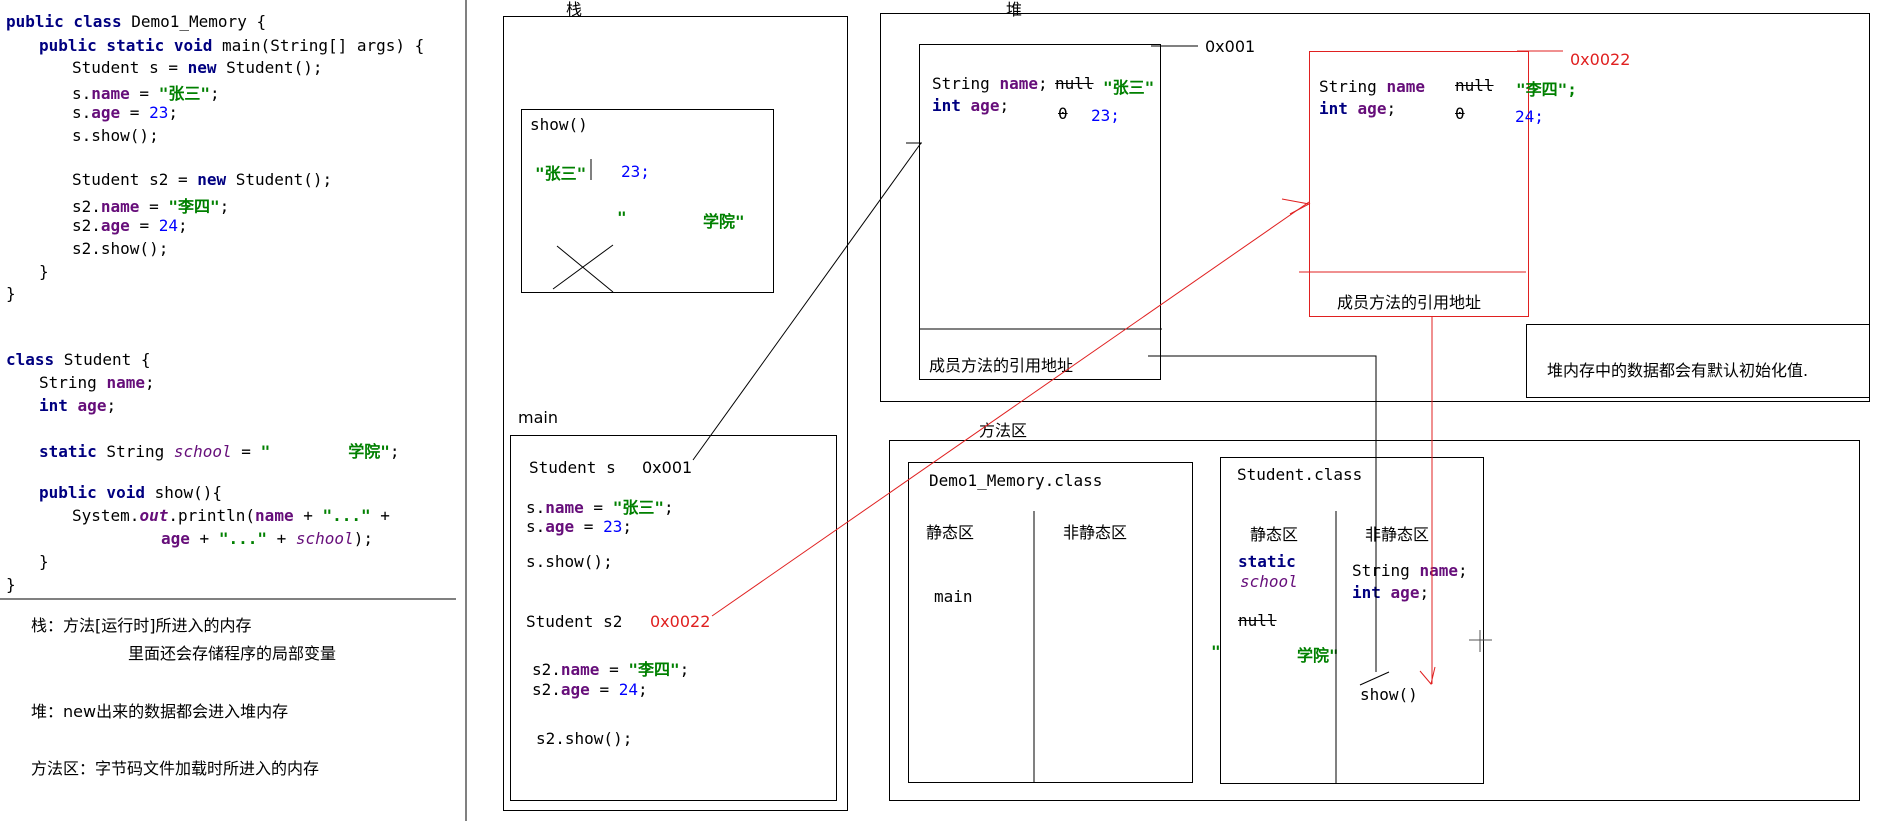 The image size is (1884, 821). I want to click on method-ref-arrow-obj1, so click(1374, 678).